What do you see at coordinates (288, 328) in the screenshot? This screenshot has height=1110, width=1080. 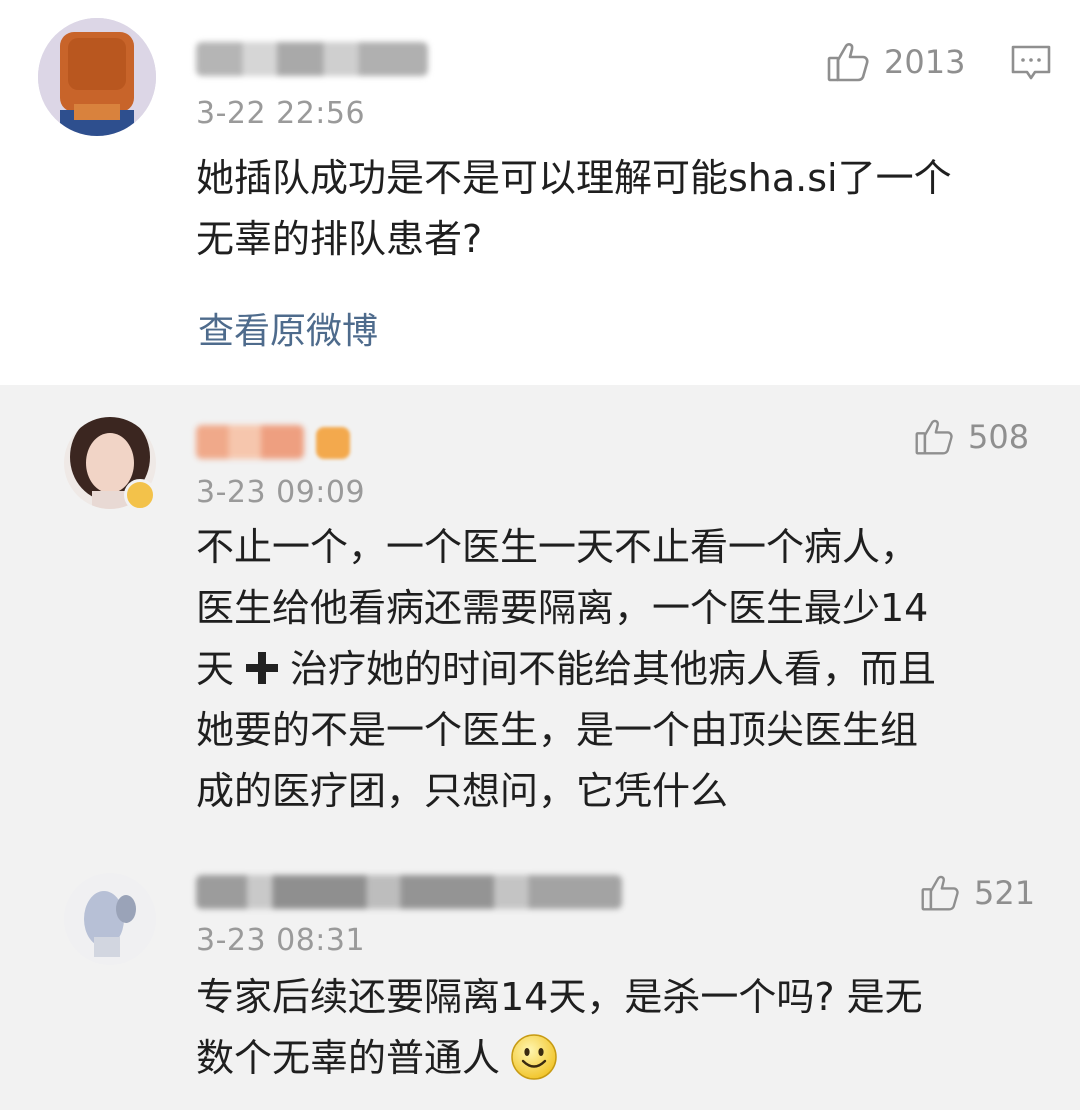 I see `view-original-link: 查看原微博` at bounding box center [288, 328].